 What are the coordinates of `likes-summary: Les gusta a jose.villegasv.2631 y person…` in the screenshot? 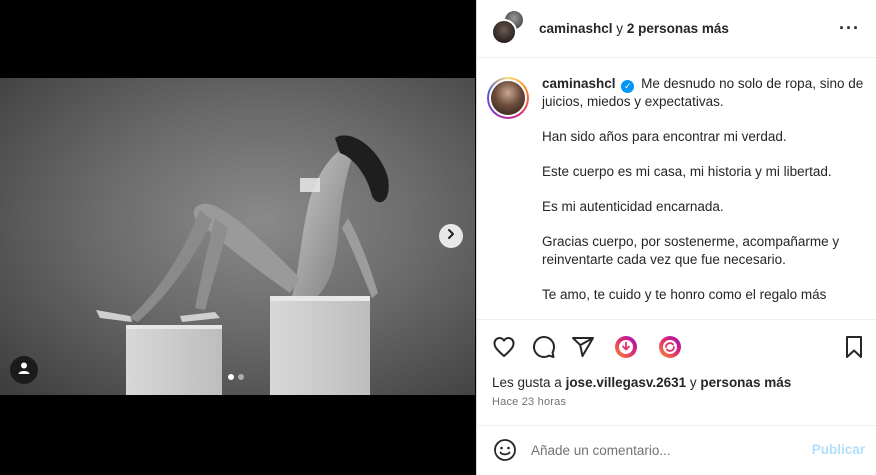 It's located at (641, 382).